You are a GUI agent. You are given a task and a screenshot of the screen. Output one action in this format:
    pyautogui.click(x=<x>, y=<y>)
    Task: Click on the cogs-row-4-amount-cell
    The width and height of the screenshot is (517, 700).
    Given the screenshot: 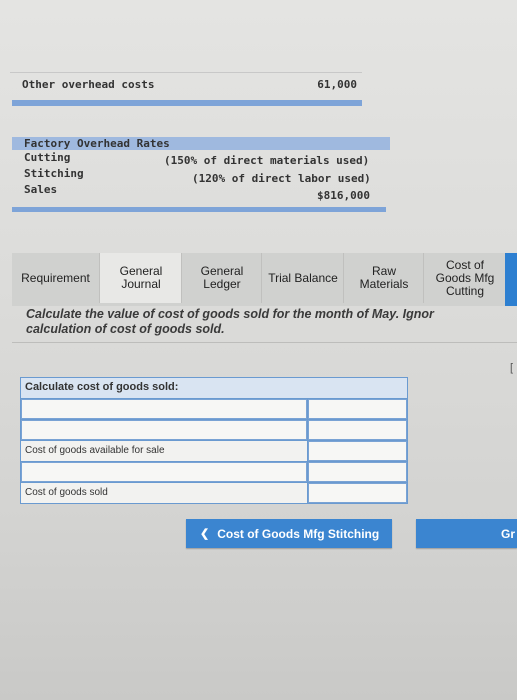 What is the action you would take?
    pyautogui.click(x=357, y=472)
    